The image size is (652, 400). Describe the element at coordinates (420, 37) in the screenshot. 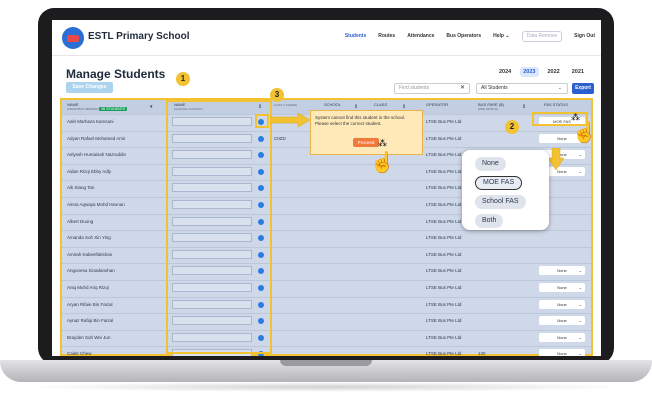

I see `nav-attendance: Attendance` at that location.